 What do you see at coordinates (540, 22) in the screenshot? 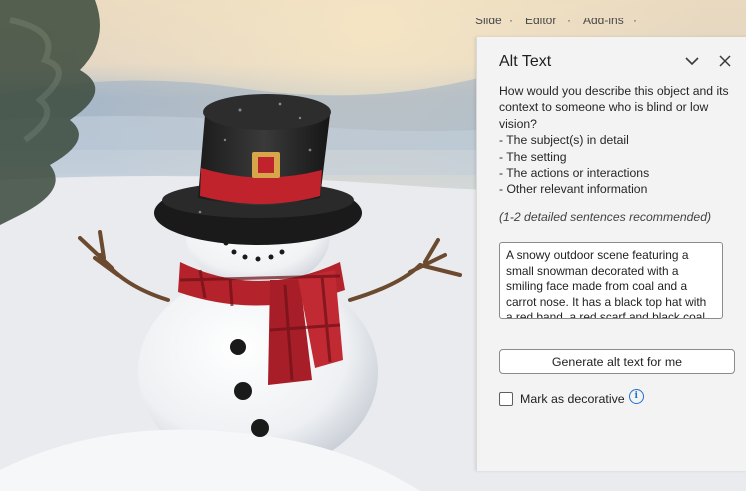
I see `ribbon-tab-editor: Editor` at bounding box center [540, 22].